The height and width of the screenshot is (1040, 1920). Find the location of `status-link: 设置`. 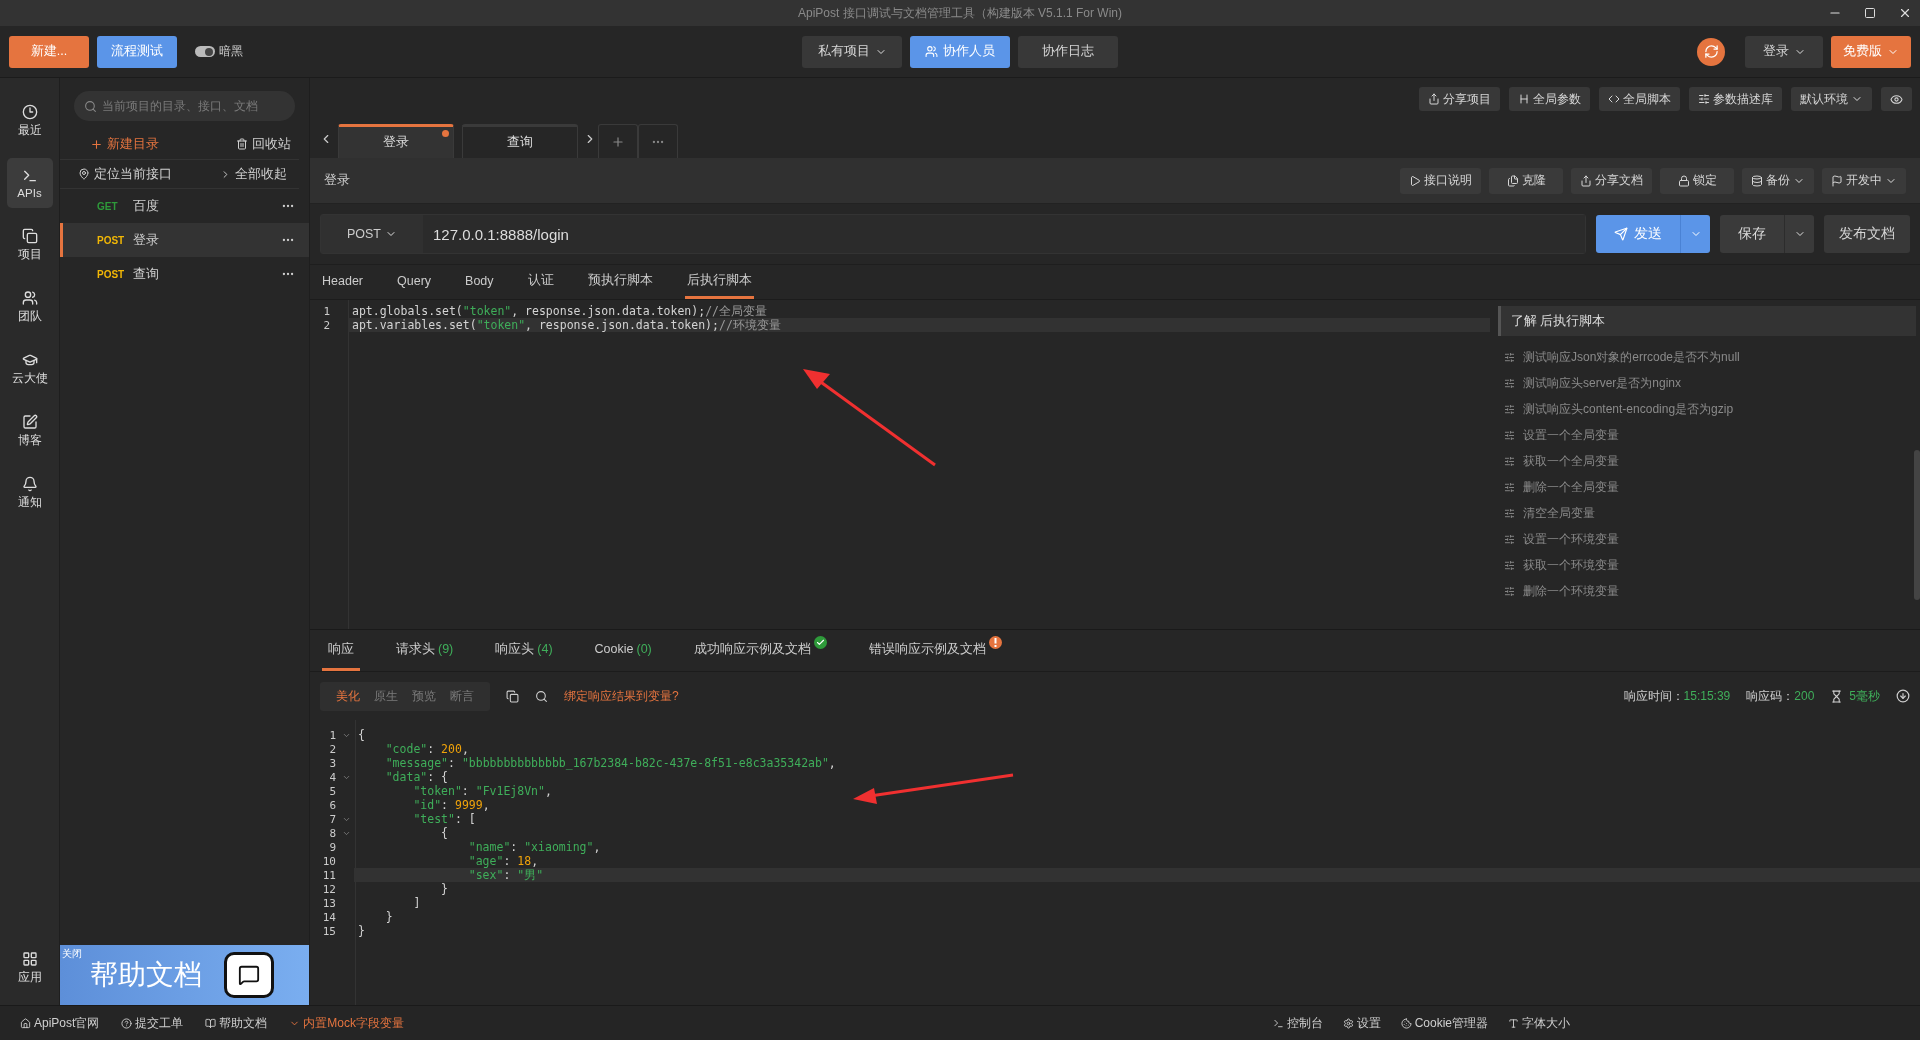

status-link: 设置 is located at coordinates (1361, 1023).